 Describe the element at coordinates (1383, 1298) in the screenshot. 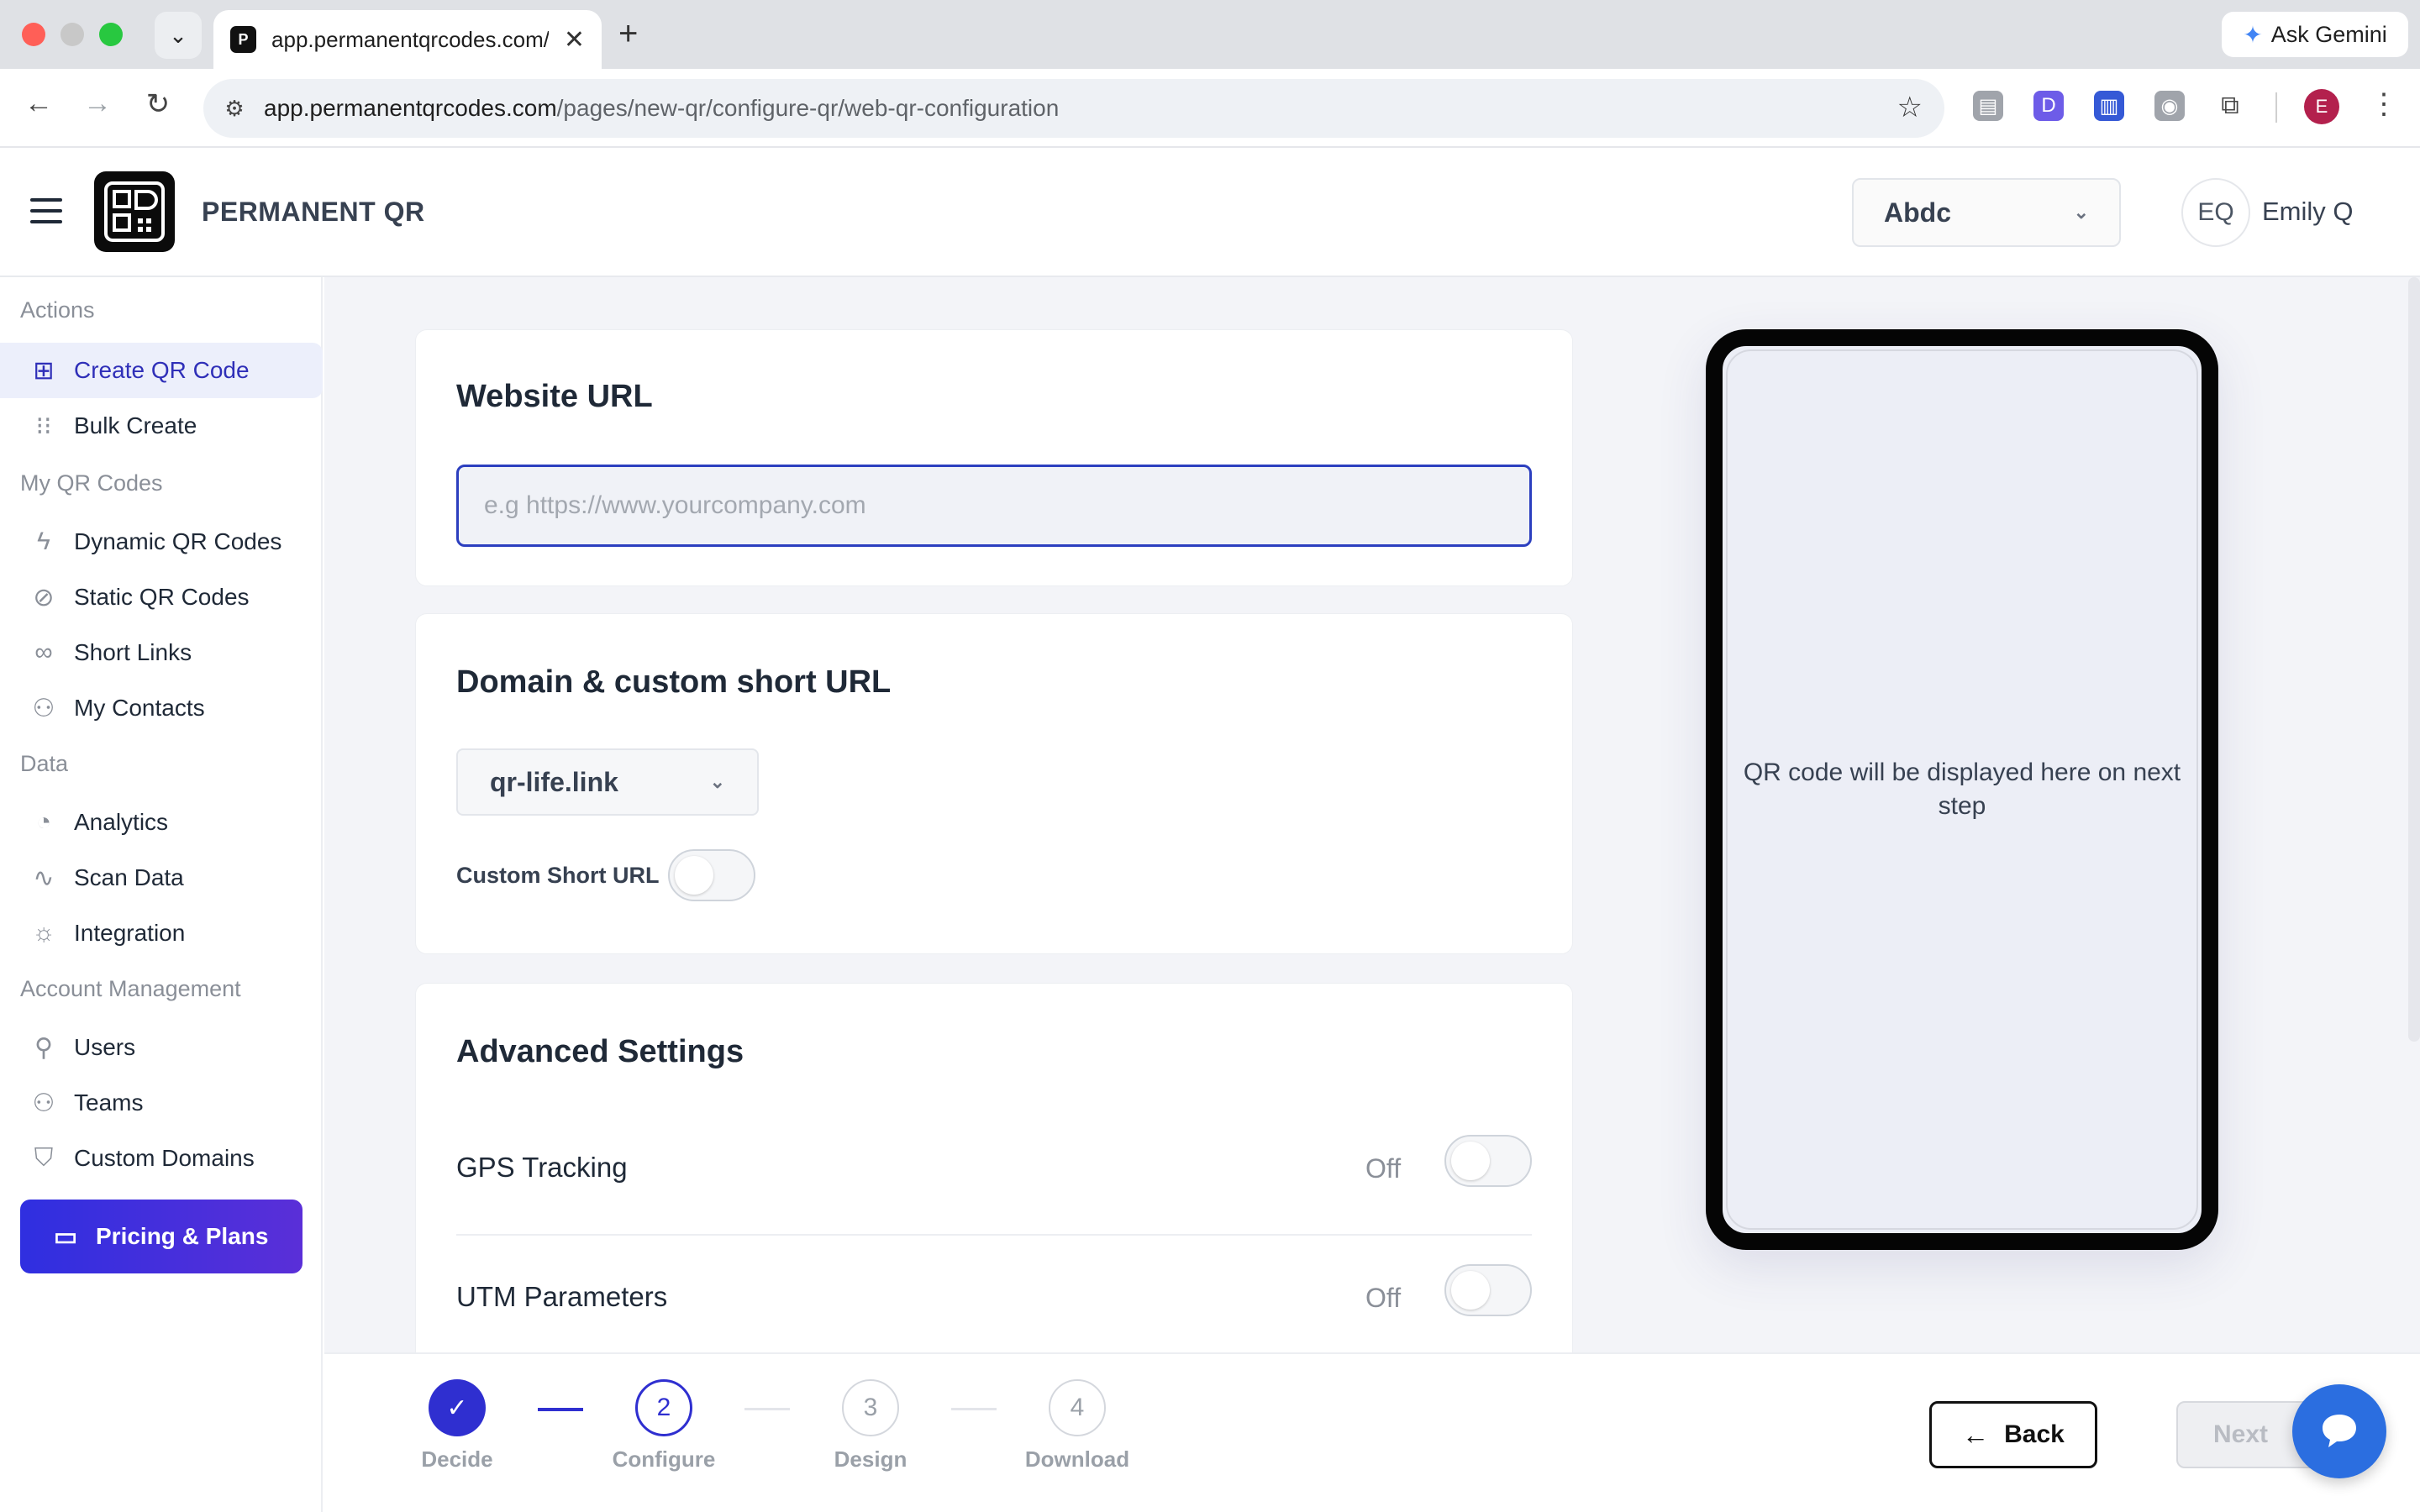

I see `utm-parameters-state: Off` at that location.